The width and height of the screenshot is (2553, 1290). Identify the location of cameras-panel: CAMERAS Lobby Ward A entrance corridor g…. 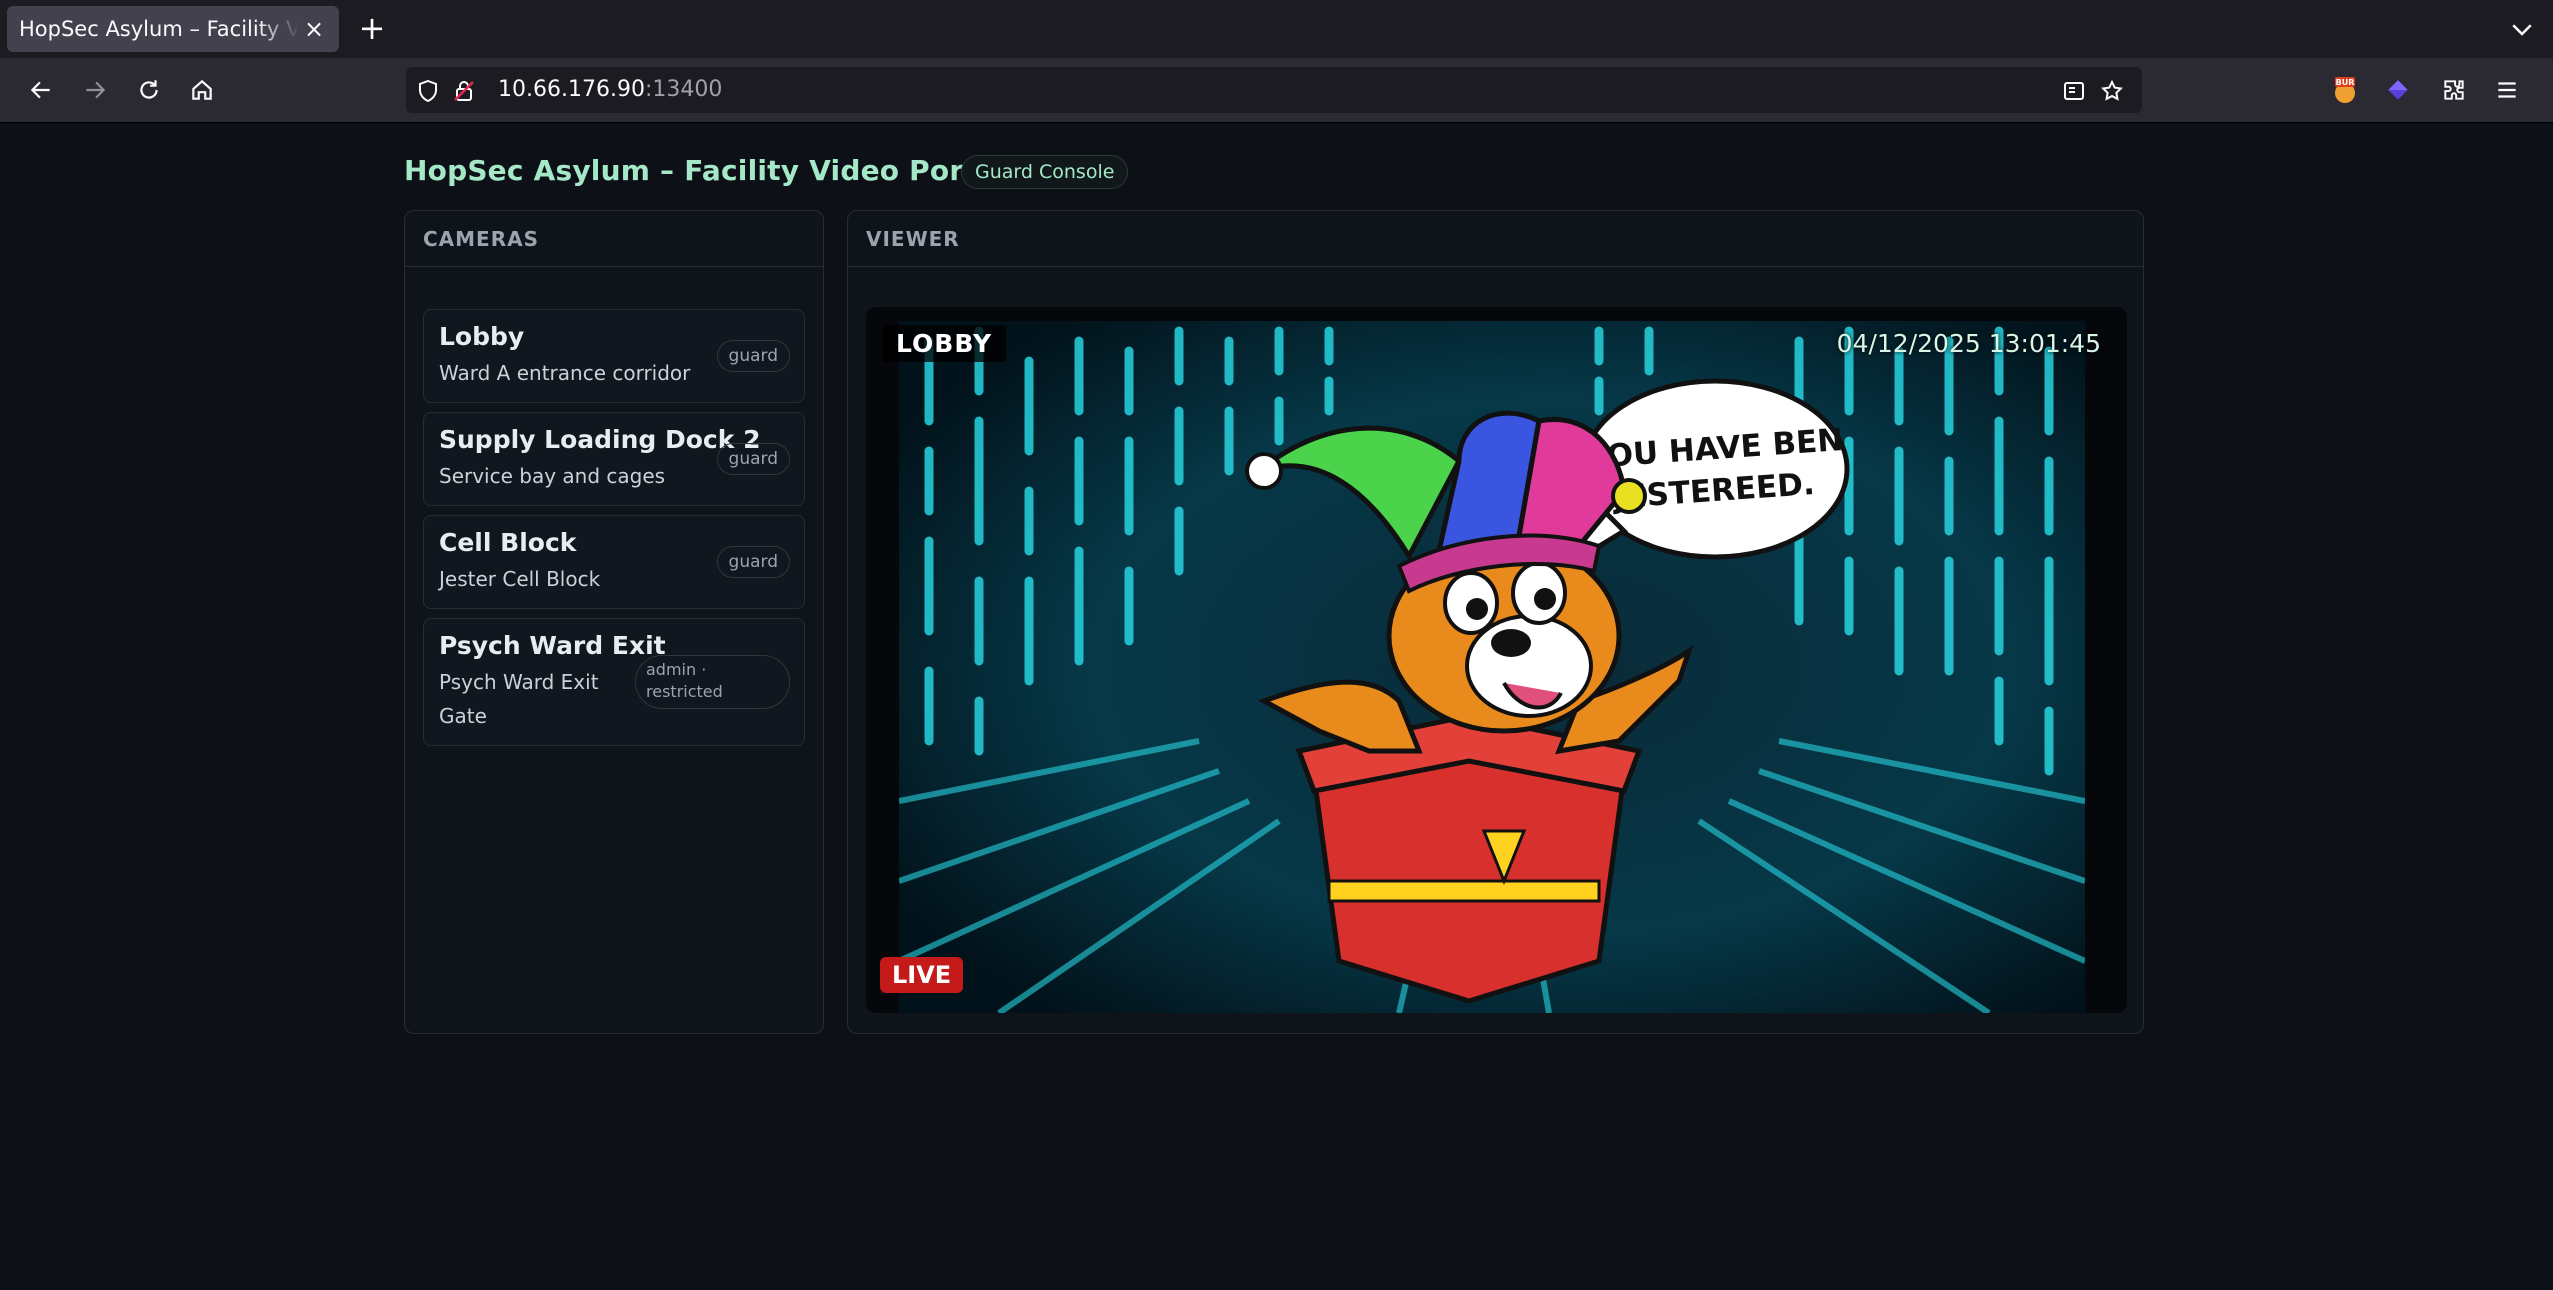
(614, 622).